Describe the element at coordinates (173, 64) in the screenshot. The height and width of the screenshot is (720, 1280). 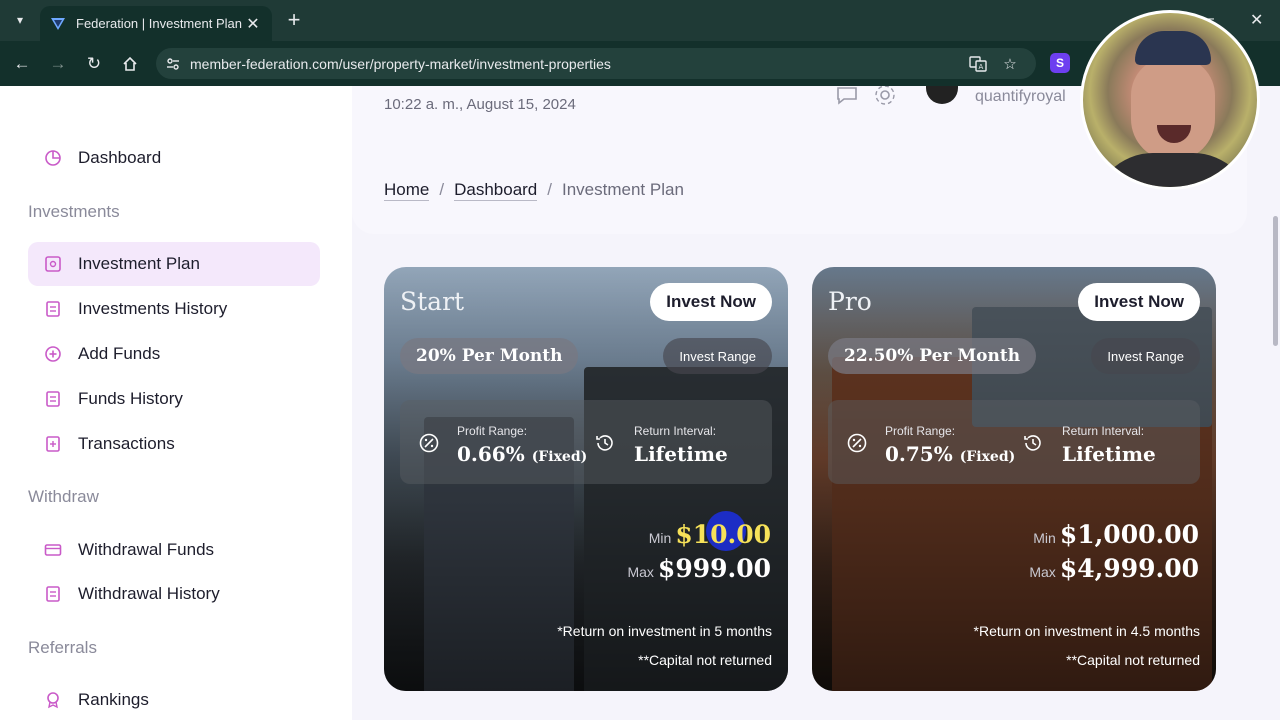
I see `site-info-icon` at that location.